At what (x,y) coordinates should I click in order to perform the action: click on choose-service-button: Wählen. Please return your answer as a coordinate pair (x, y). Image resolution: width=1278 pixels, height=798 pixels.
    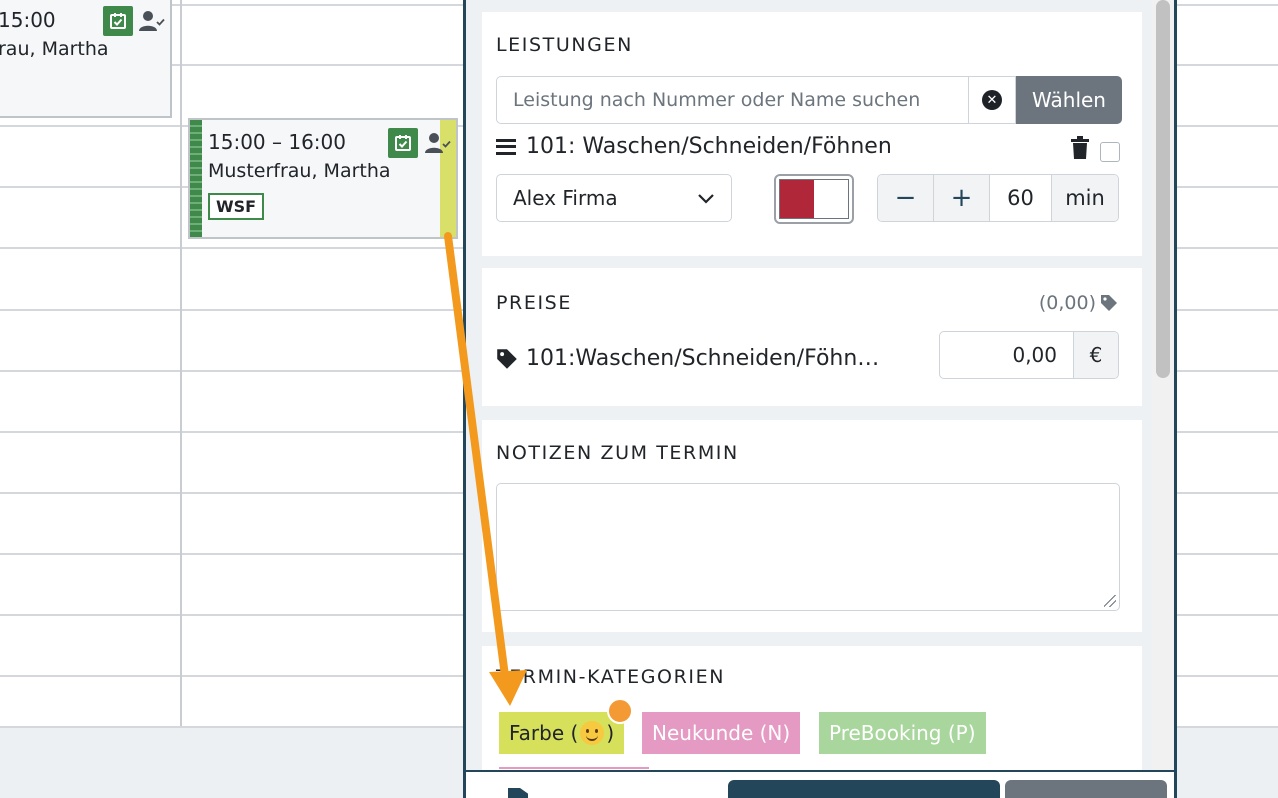
    Looking at the image, I should click on (1069, 100).